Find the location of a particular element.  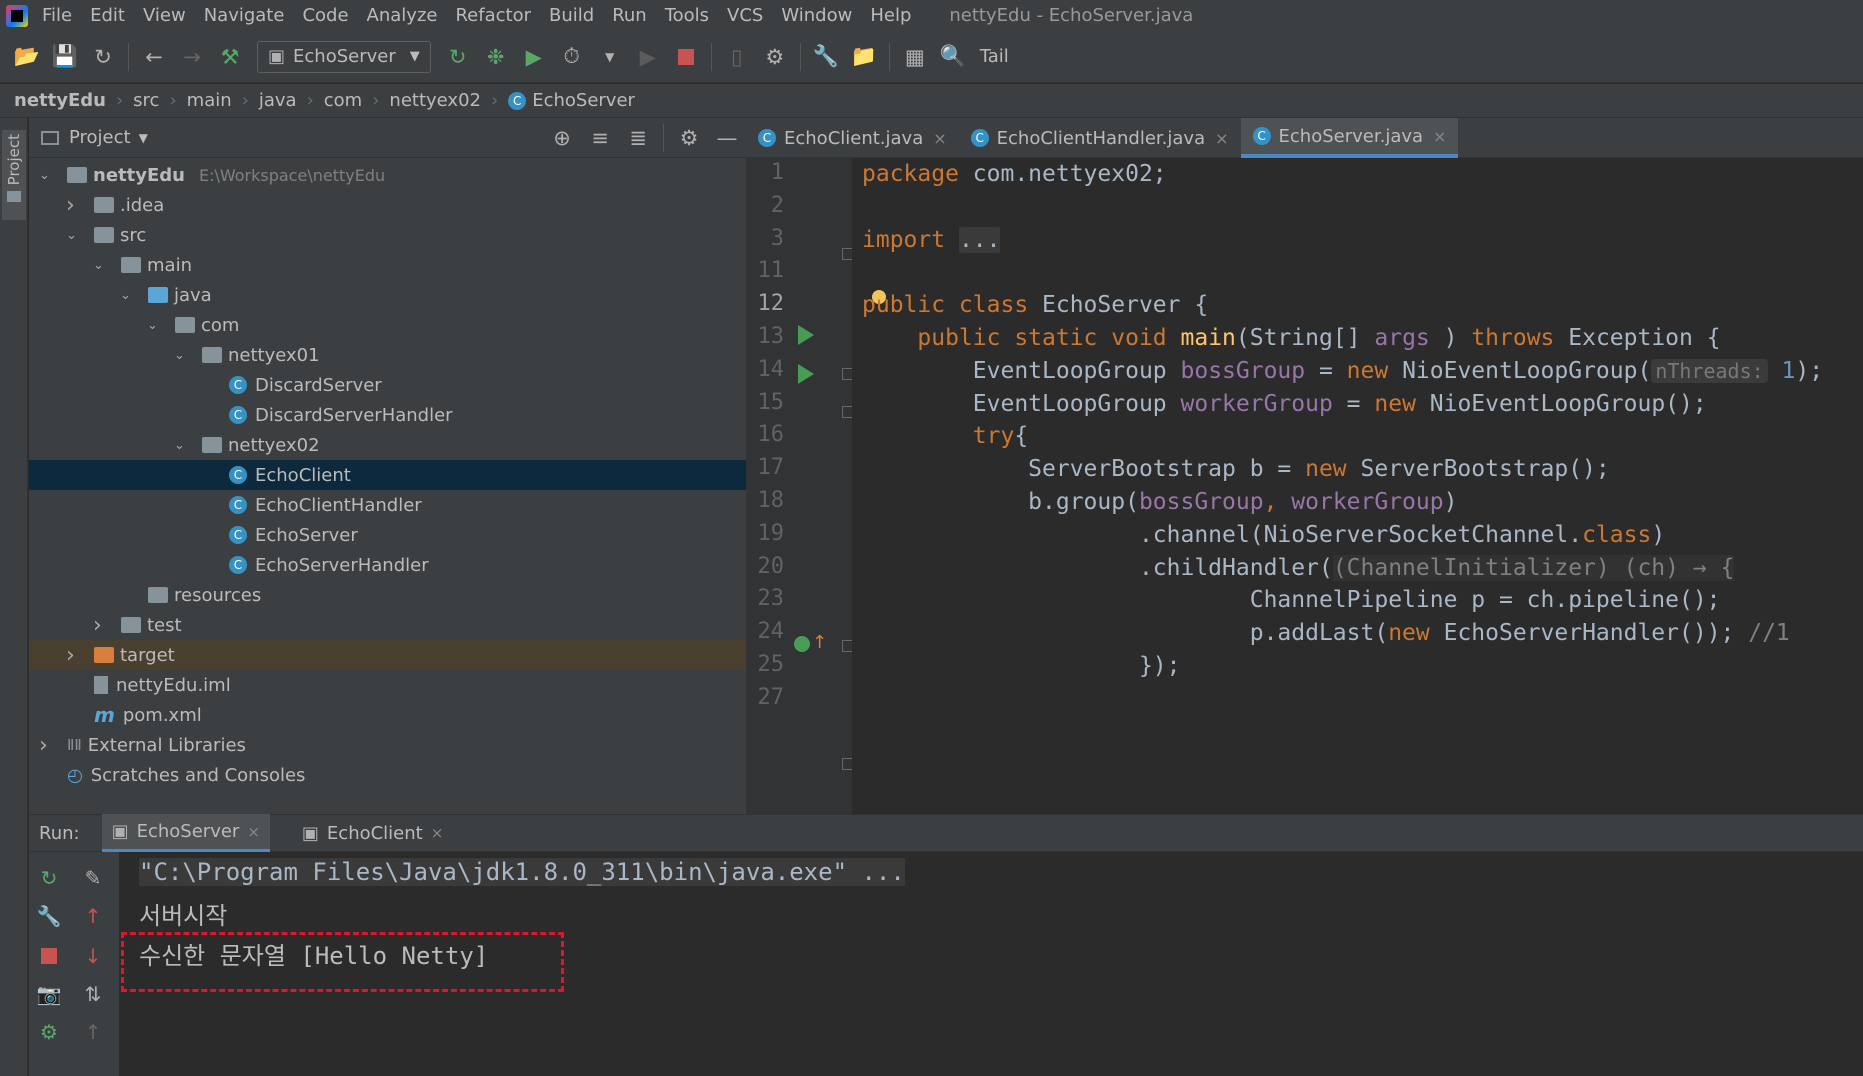

restore-layout-icon: ⚙ is located at coordinates (49, 1032).